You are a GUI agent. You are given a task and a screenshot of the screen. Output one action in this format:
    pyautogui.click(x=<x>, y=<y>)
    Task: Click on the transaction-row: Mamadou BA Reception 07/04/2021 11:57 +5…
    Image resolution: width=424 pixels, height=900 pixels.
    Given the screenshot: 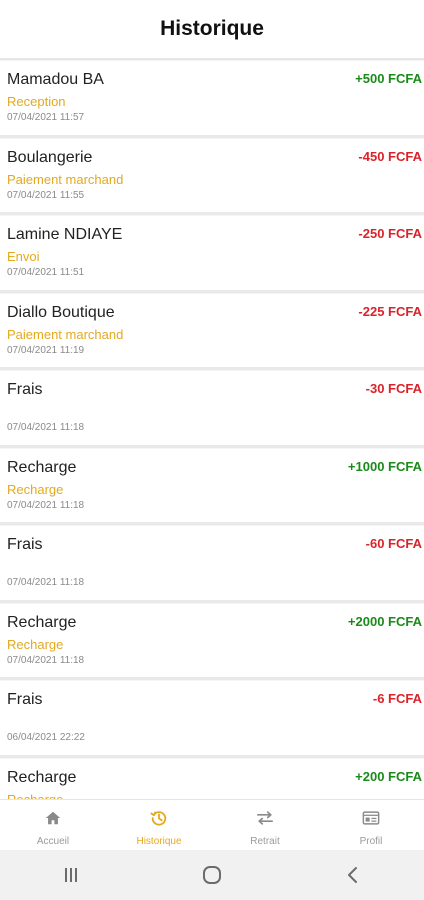 What is the action you would take?
    pyautogui.click(x=212, y=99)
    